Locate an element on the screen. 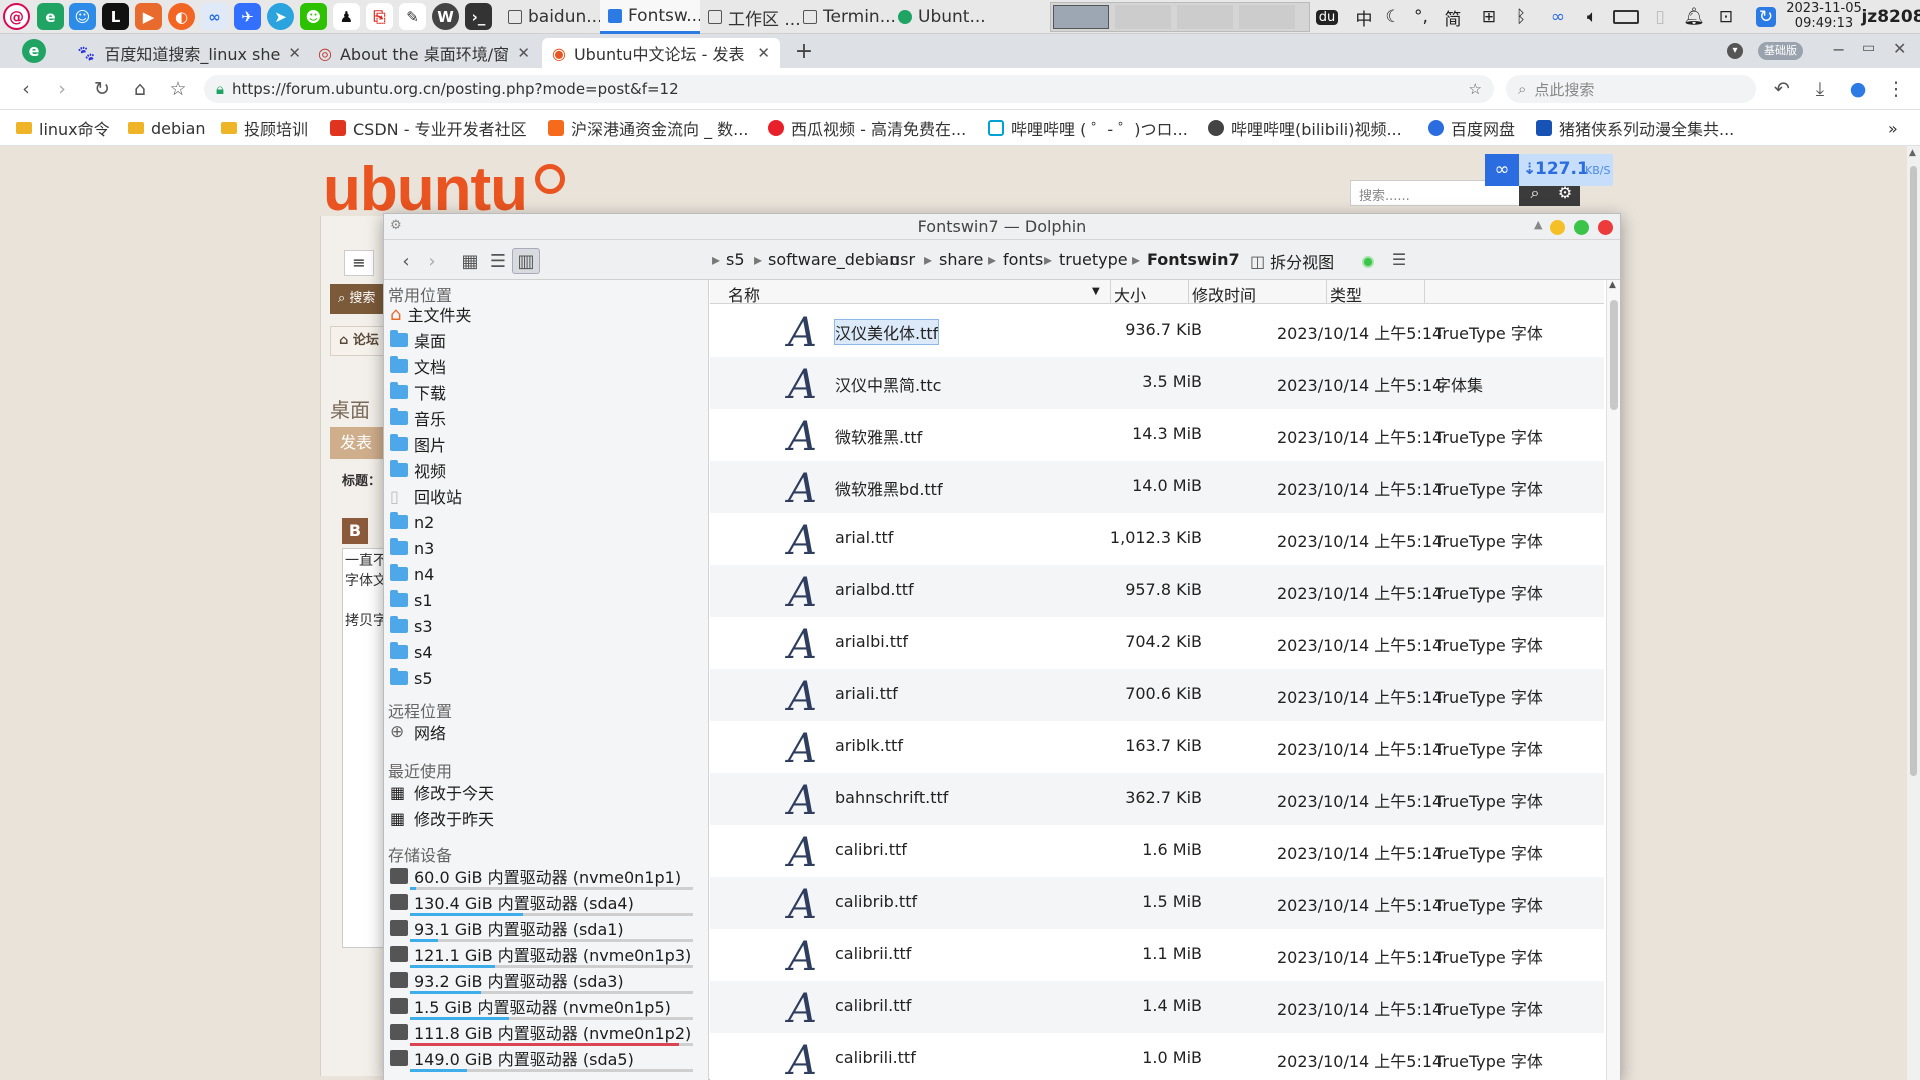 The width and height of the screenshot is (1920, 1080). side-search-button: ⌕ 搜索 is located at coordinates (360, 299).